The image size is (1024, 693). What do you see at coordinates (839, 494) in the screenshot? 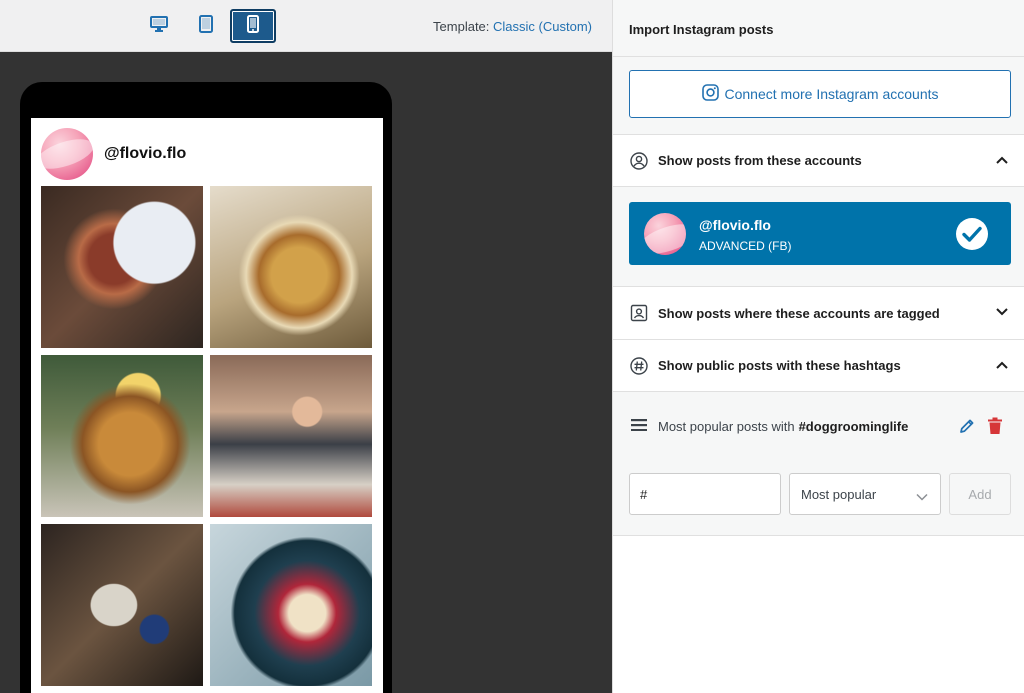
I see `hashtag-order-value: Most popular` at bounding box center [839, 494].